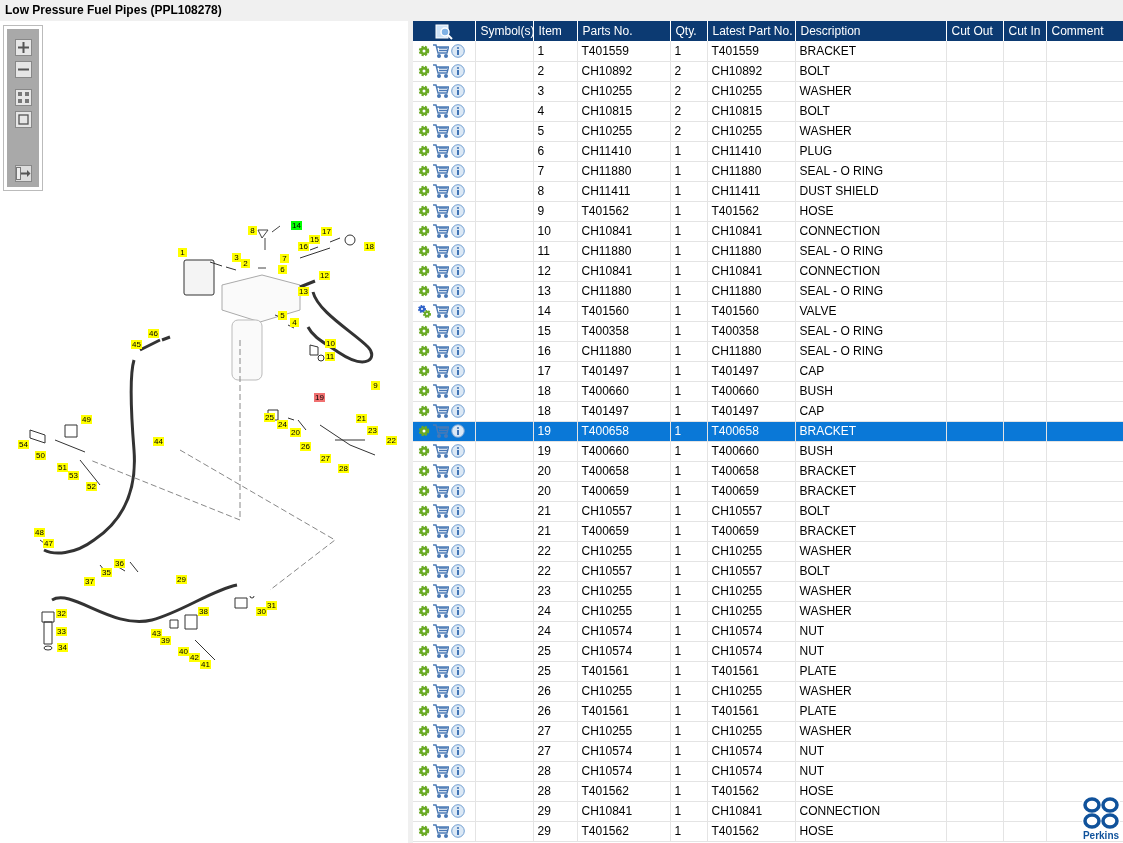 This screenshot has width=1123, height=843. I want to click on callout-label: 52, so click(91, 486).